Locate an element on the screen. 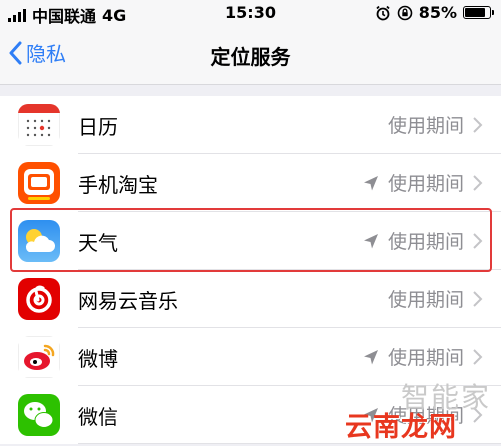 This screenshot has width=501, height=446. battery-percent: 85% is located at coordinates (437, 12).